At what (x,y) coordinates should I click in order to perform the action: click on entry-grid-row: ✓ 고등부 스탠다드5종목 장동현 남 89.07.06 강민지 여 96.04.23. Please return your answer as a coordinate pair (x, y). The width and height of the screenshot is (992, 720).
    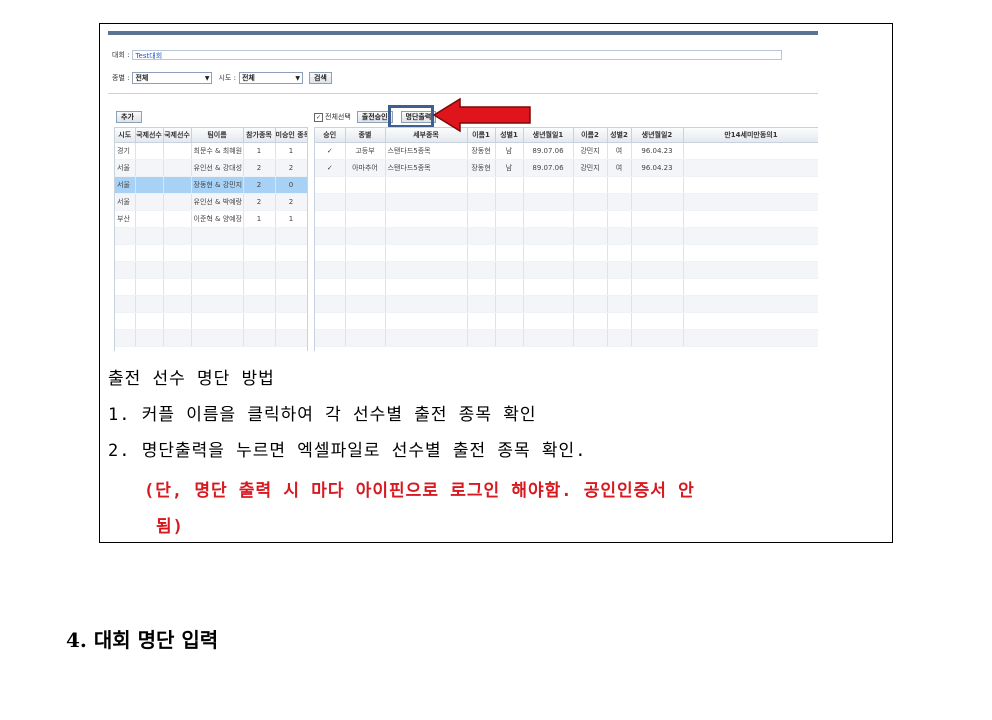
    Looking at the image, I should click on (566, 151).